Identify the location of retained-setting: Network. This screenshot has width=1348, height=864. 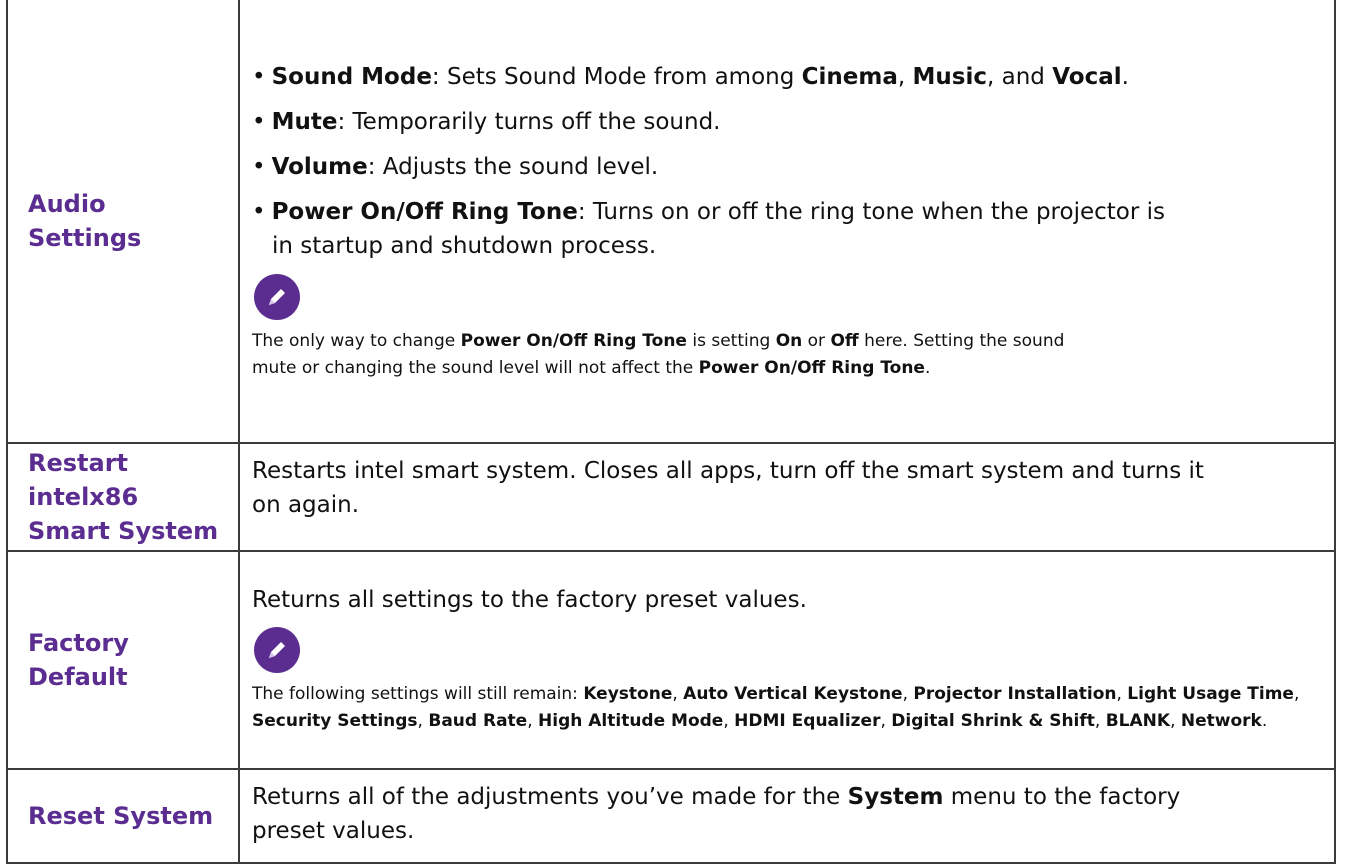
(1221, 721).